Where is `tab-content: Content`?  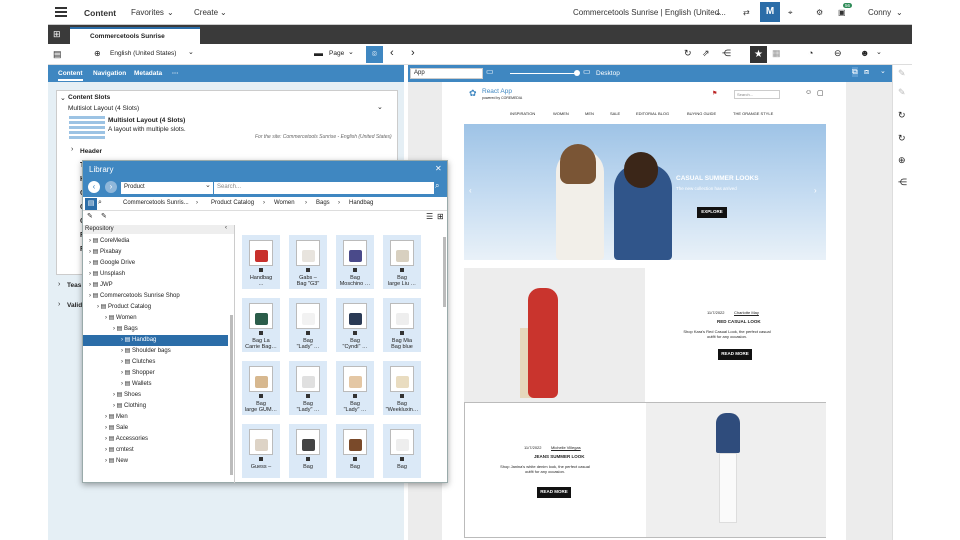
tab-content: Content is located at coordinates (70, 75).